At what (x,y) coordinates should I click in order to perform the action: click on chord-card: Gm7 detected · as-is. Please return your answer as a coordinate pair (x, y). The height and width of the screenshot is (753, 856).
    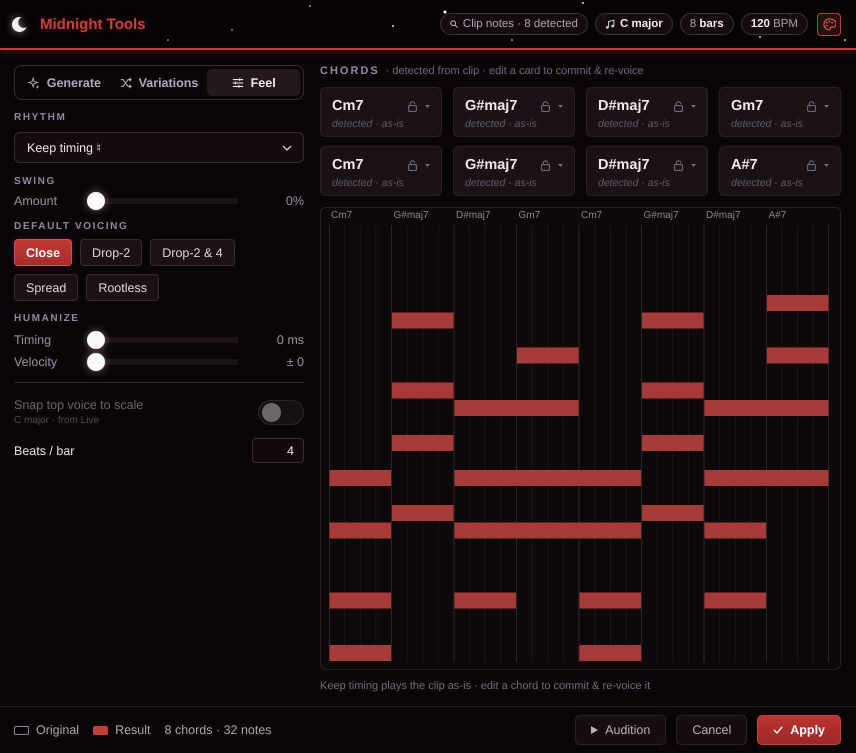
    Looking at the image, I should click on (780, 112).